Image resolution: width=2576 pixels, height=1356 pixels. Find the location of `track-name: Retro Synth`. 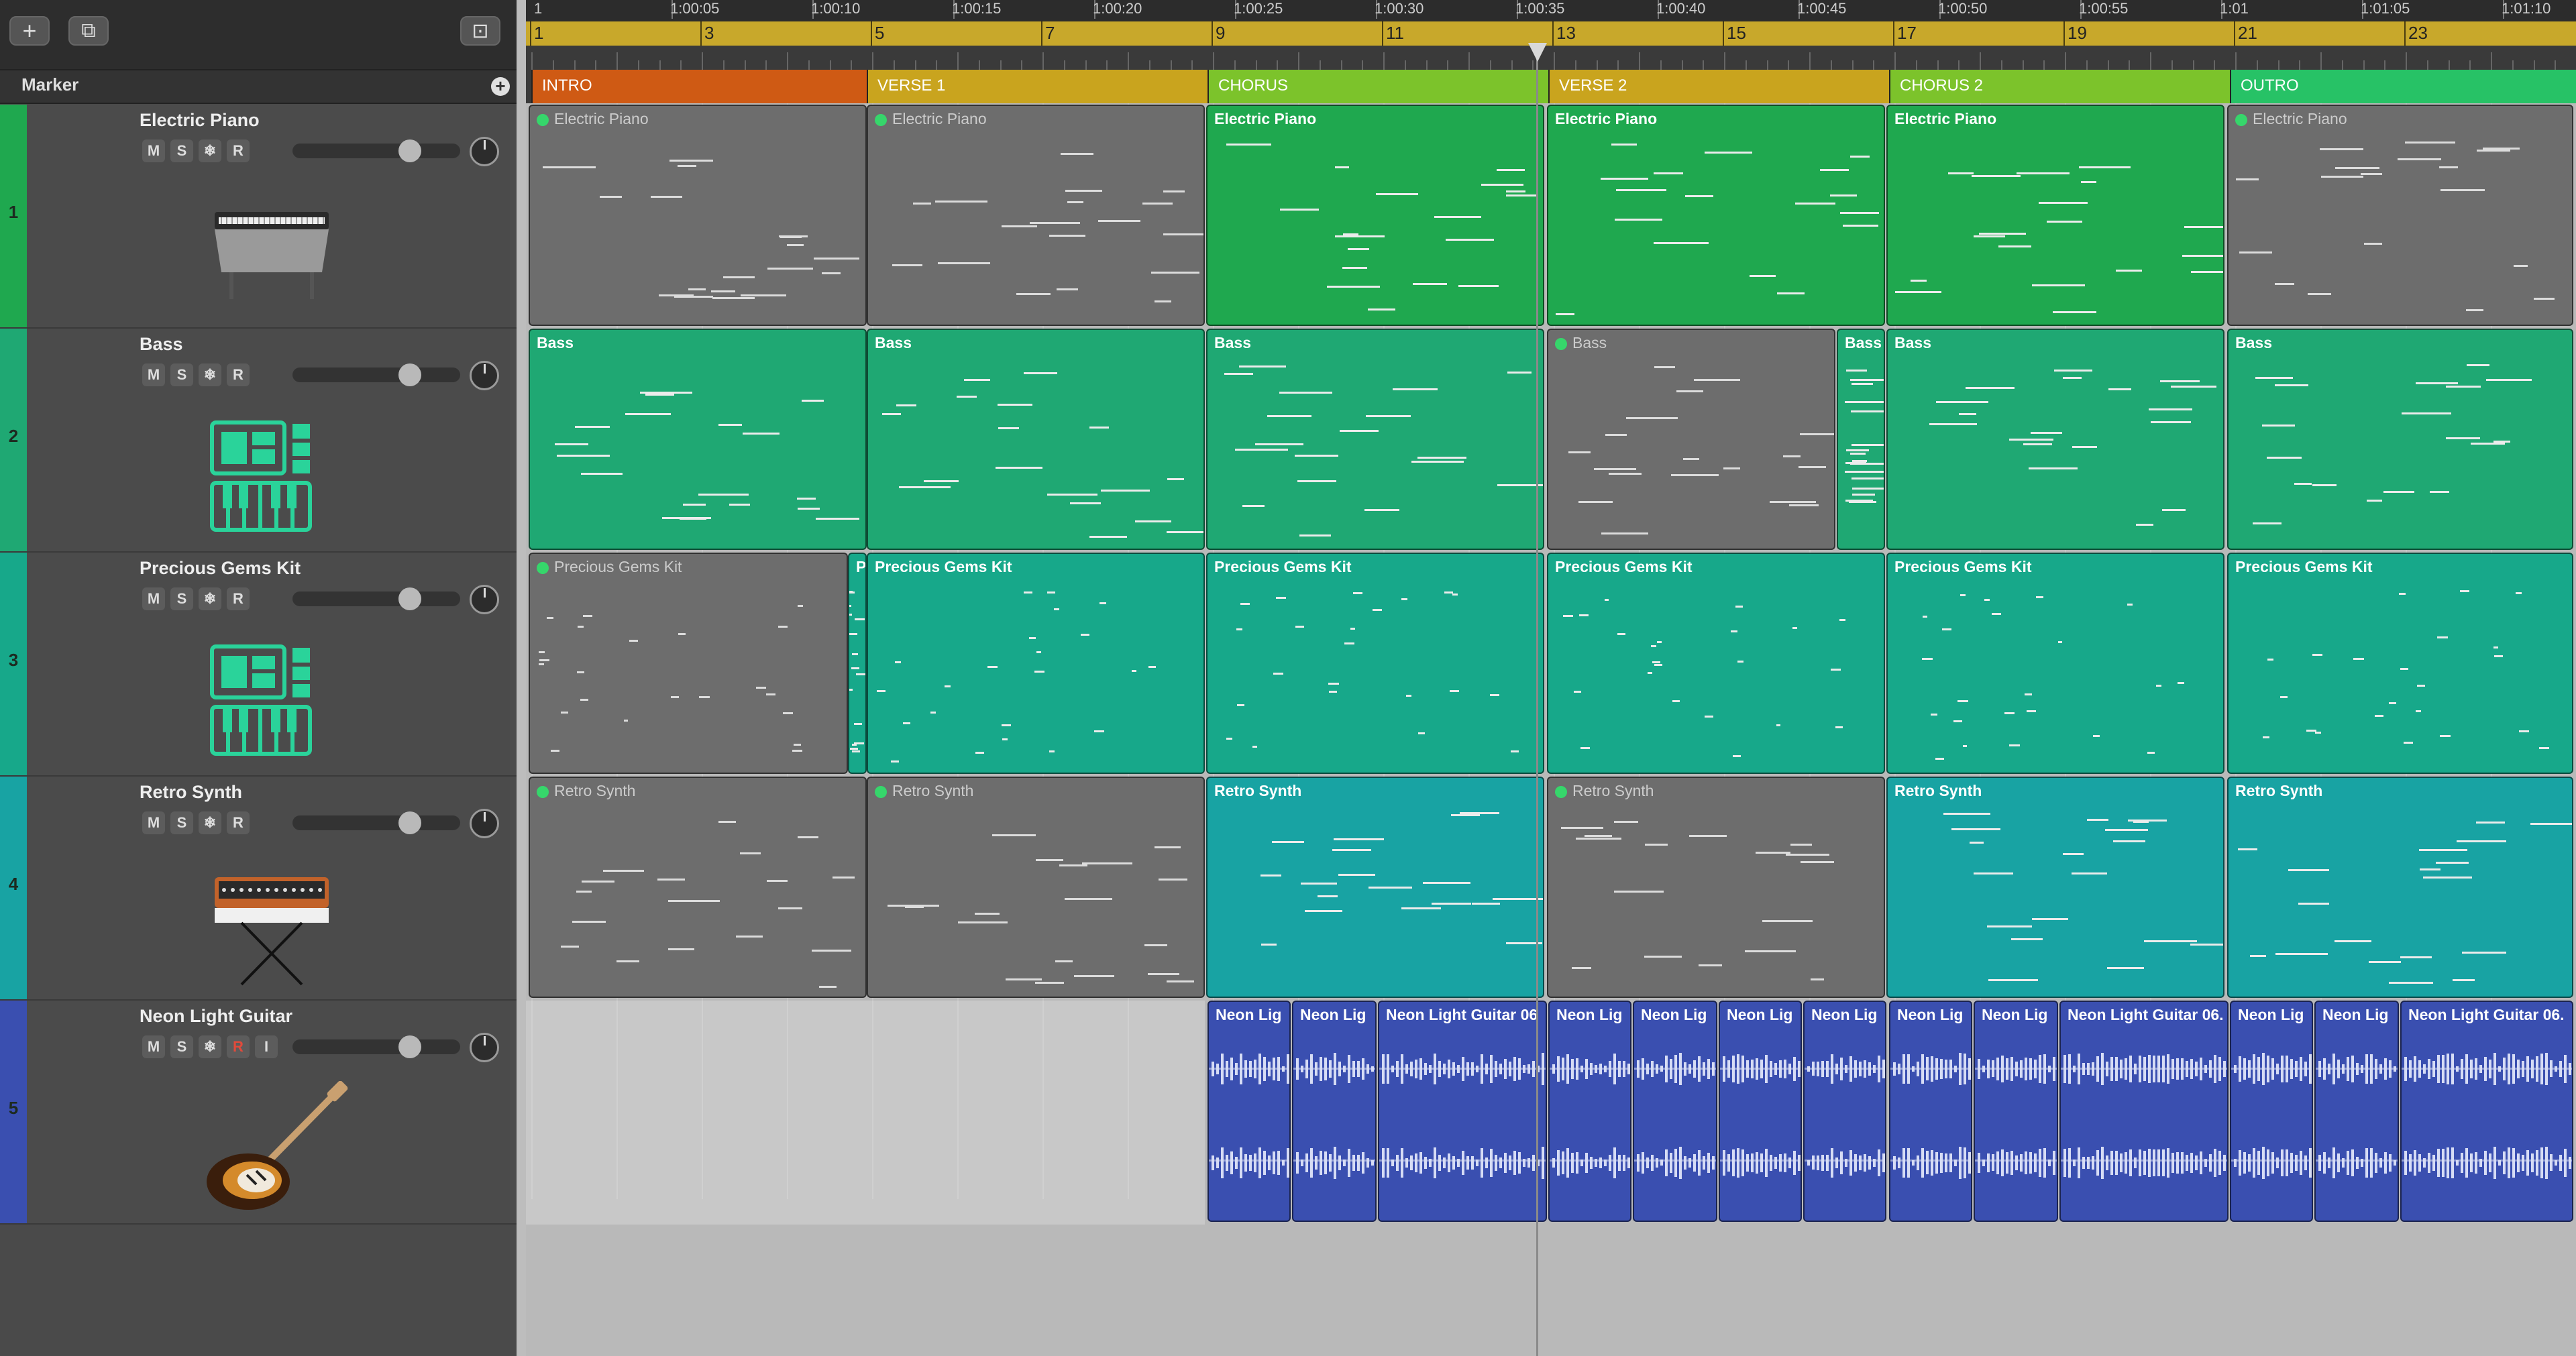

track-name: Retro Synth is located at coordinates (191, 792).